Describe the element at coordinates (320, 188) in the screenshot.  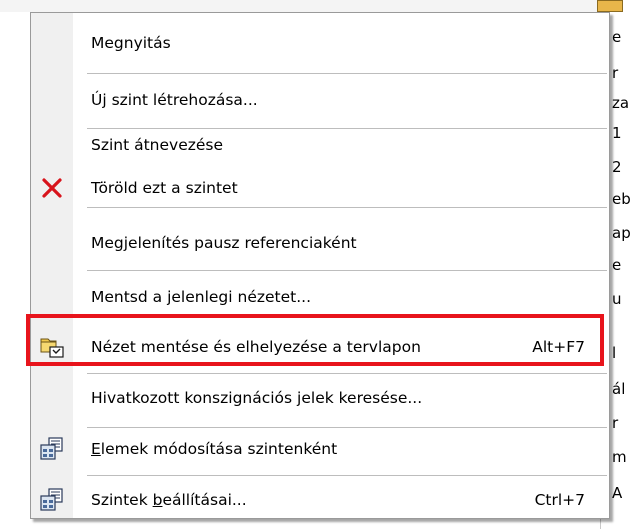
I see `menu-item-delete-story: Töröld ezt a szintet` at that location.